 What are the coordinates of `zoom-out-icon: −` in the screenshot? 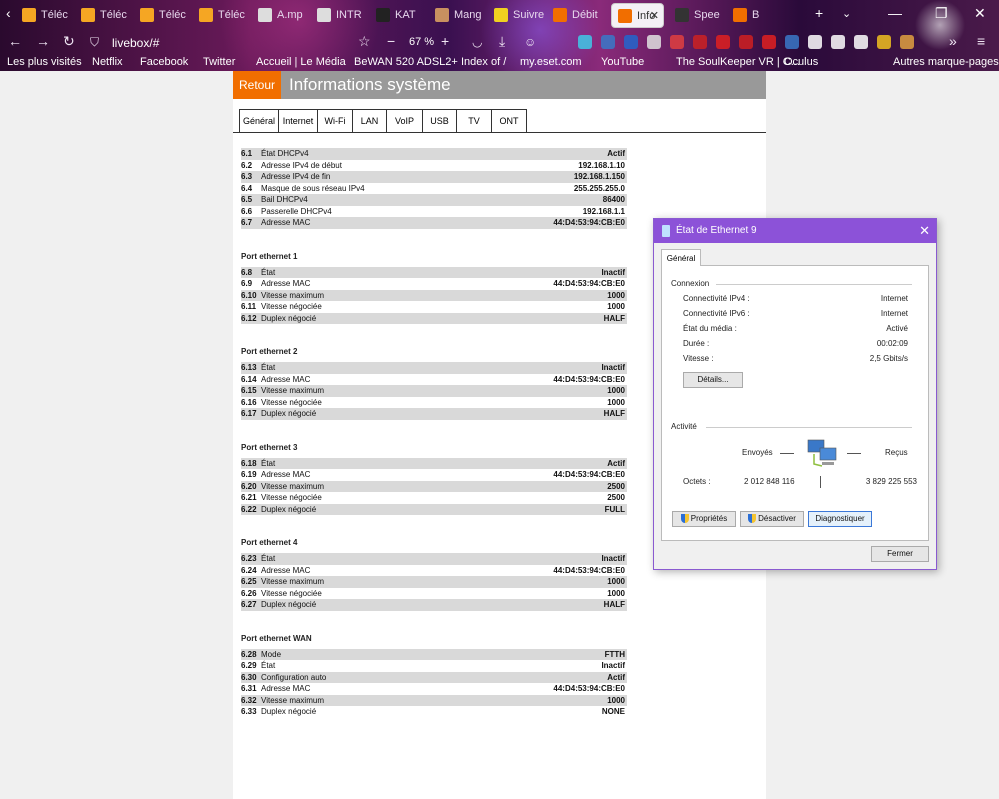 It's located at (391, 41).